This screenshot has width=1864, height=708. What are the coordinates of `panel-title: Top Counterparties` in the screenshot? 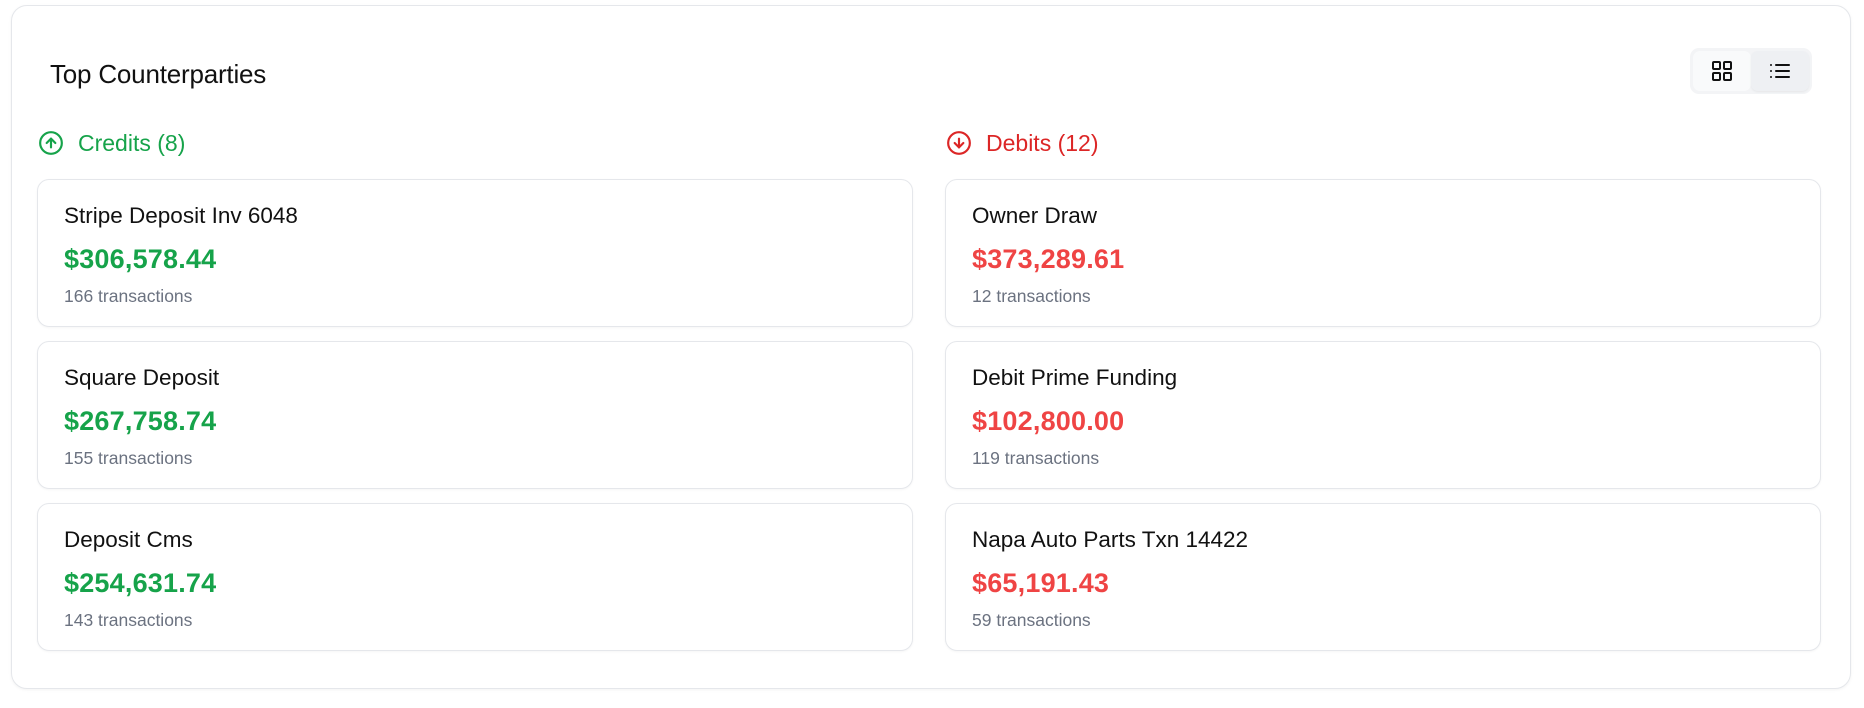 It's located at (158, 74).